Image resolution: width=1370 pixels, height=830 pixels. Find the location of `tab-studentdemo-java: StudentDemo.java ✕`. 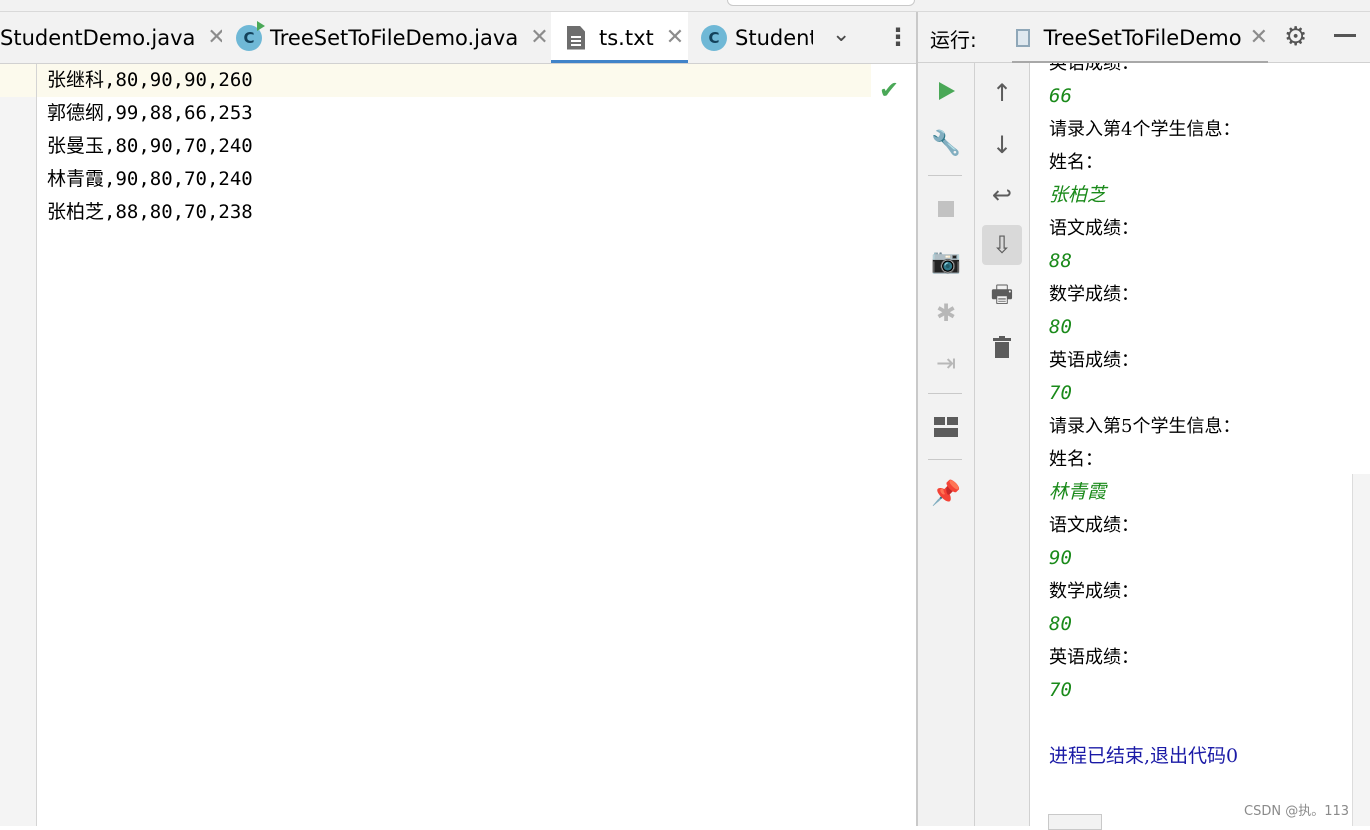

tab-studentdemo-java: StudentDemo.java ✕ is located at coordinates (111, 37).